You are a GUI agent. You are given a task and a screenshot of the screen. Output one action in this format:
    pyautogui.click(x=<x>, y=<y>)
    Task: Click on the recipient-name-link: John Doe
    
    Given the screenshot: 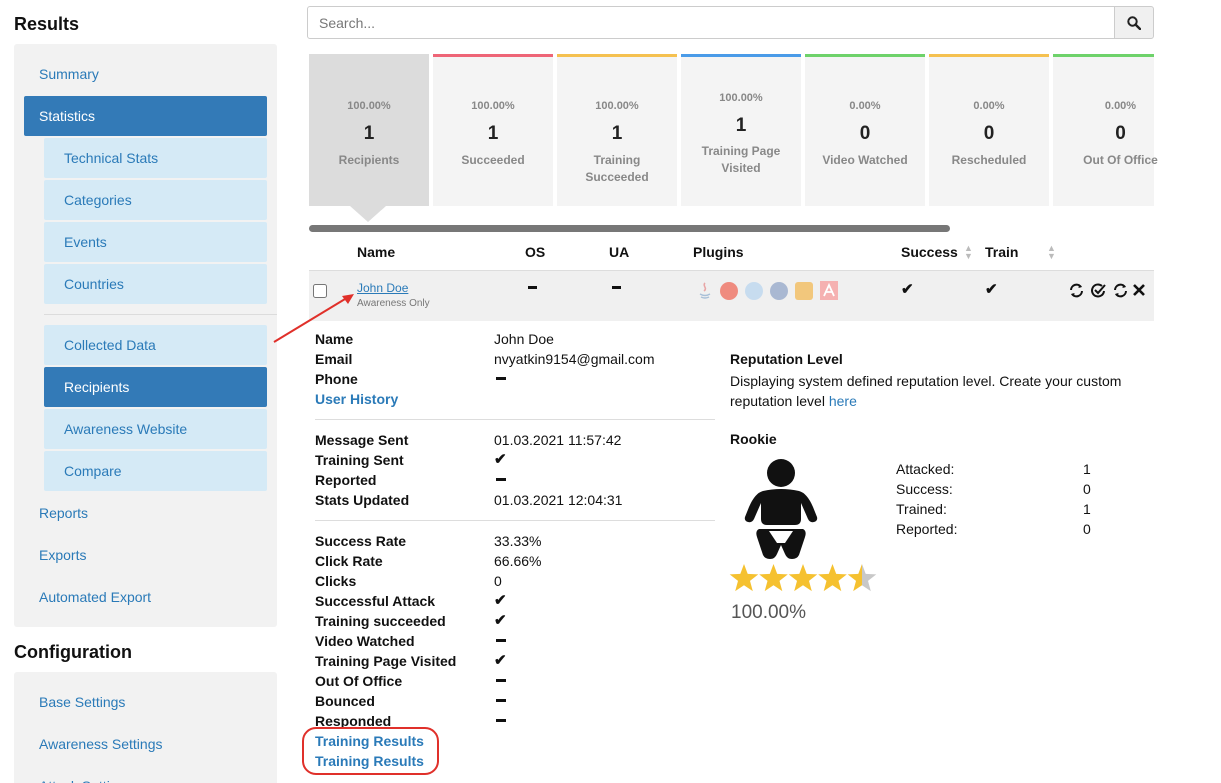 What is the action you would take?
    pyautogui.click(x=382, y=288)
    